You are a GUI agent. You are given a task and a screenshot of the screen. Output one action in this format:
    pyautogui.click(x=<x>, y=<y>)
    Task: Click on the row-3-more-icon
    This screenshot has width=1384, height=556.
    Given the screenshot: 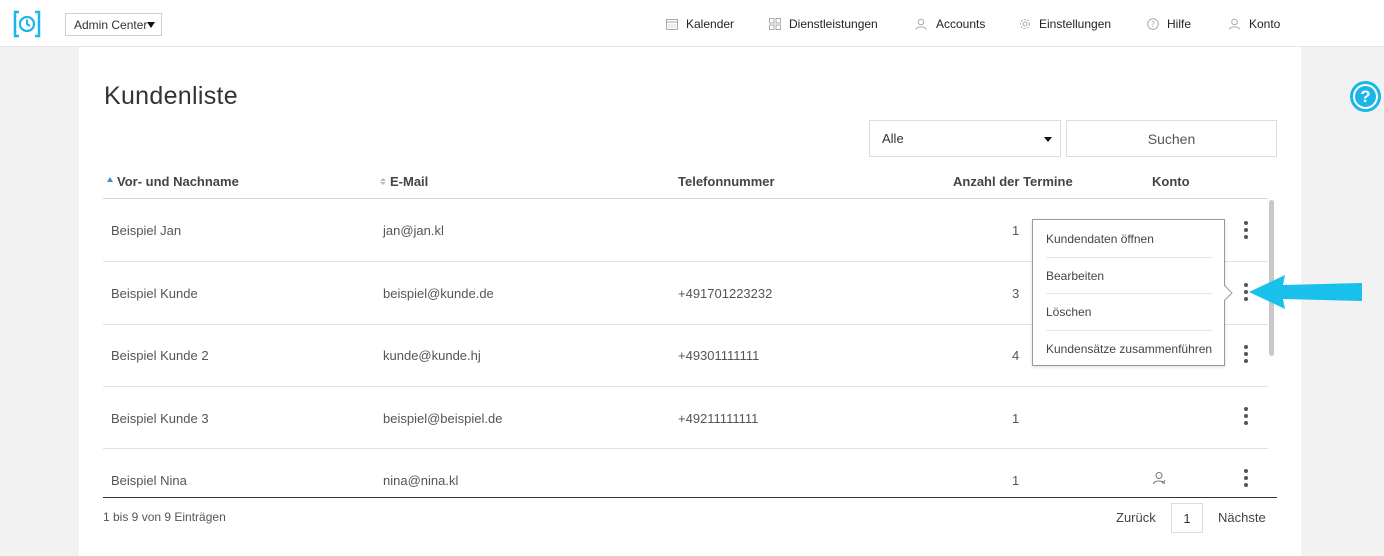 What is the action you would take?
    pyautogui.click(x=1246, y=355)
    